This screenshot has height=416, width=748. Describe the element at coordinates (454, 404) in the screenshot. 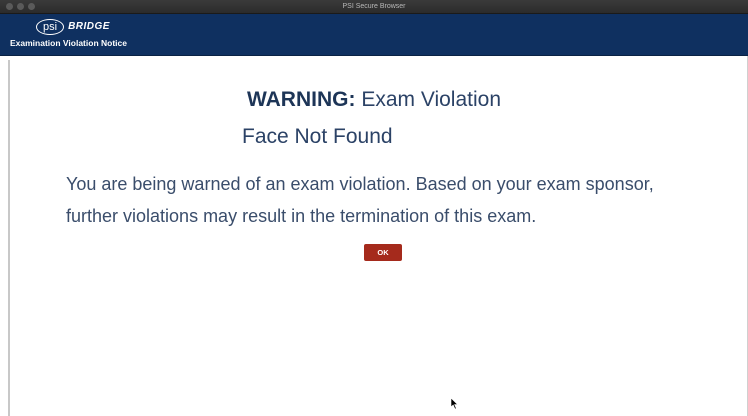

I see `mouse-cursor-icon` at that location.